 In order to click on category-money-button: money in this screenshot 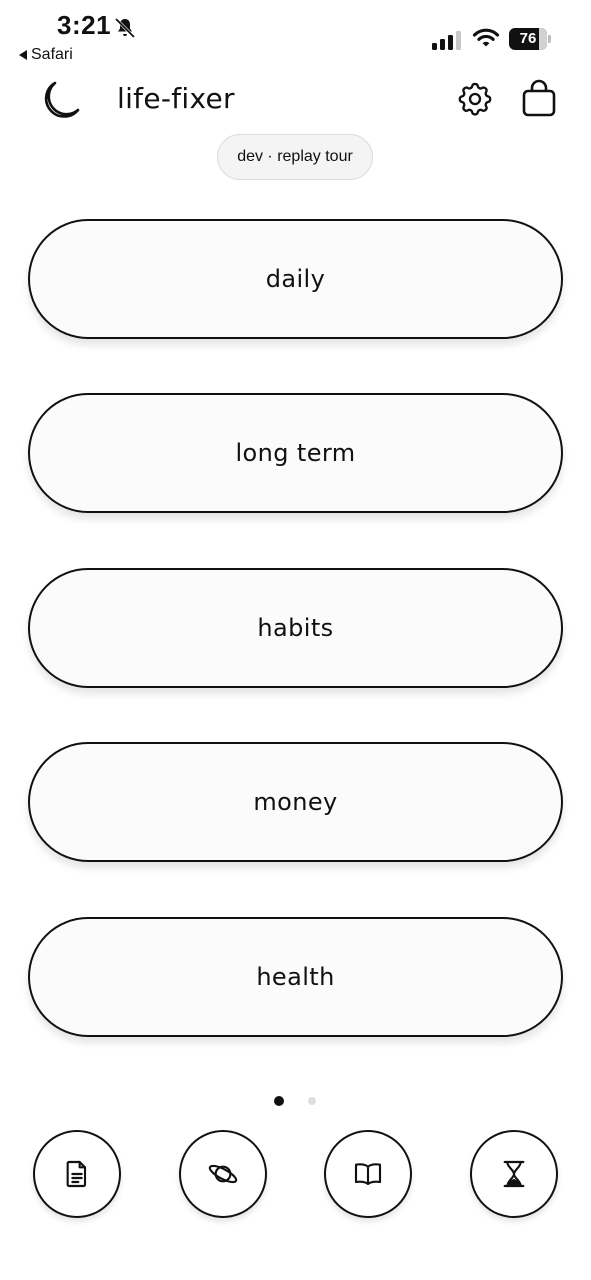, I will do `click(295, 802)`.